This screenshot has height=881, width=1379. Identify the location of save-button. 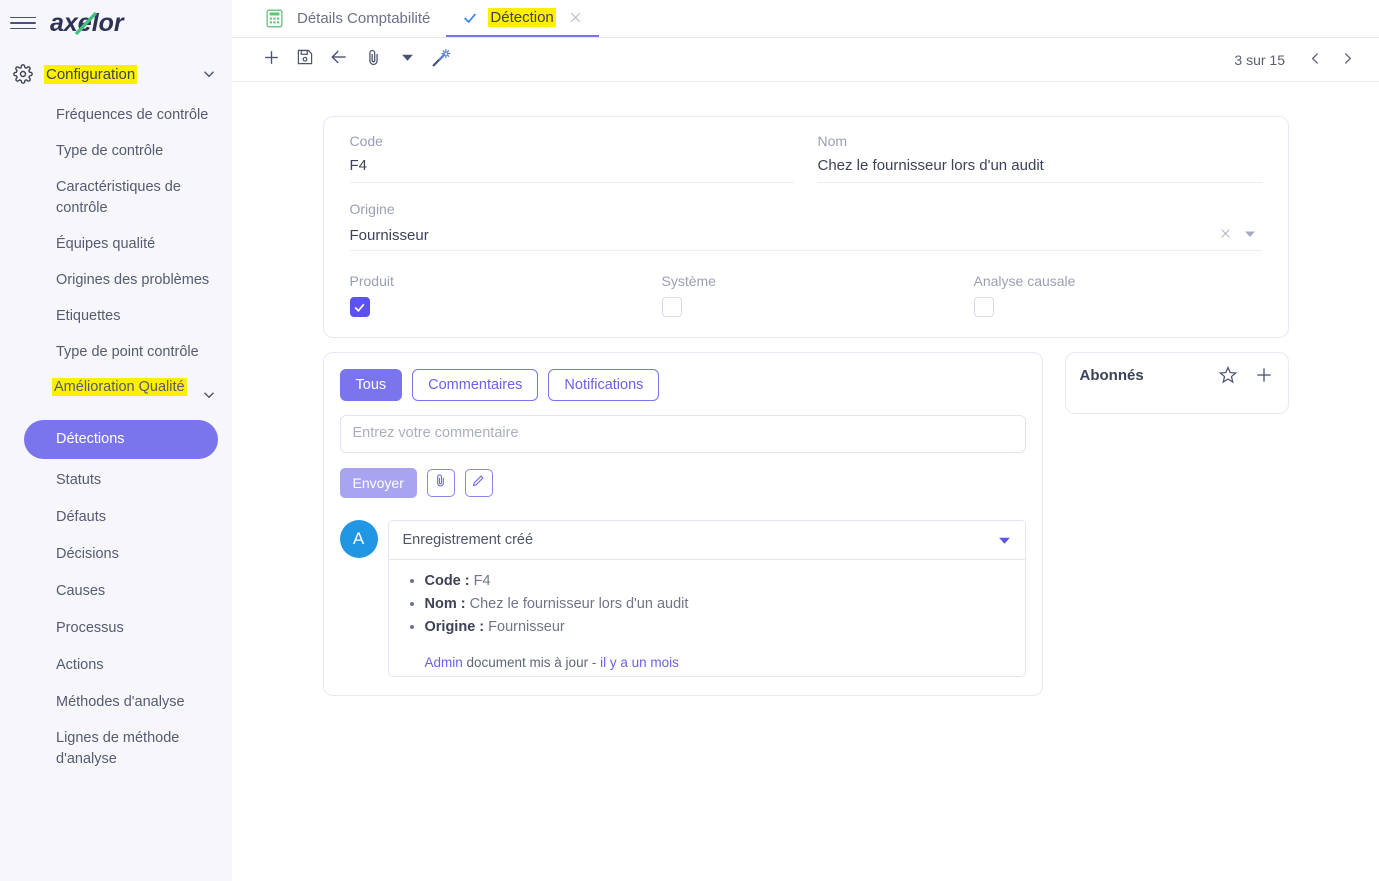
(305, 60).